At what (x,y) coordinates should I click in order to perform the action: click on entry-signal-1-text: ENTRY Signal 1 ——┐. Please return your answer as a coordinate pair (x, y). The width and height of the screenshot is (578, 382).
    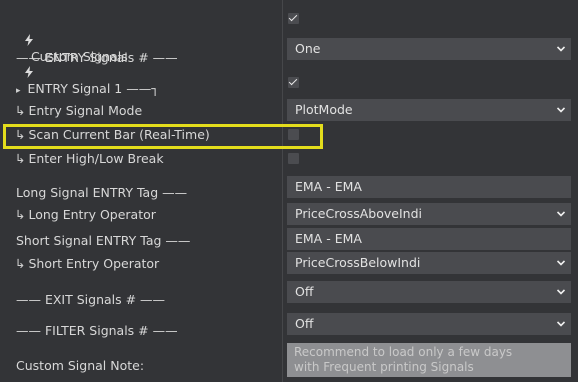
    Looking at the image, I should click on (93, 88).